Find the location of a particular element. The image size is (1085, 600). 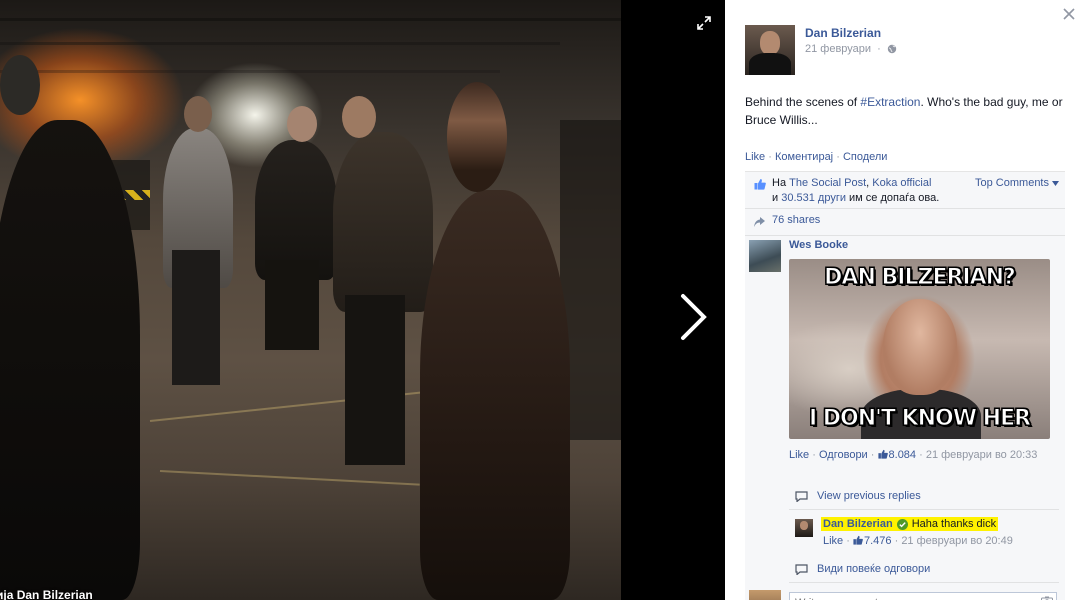

hashtag-link: #Extraction is located at coordinates (890, 102).